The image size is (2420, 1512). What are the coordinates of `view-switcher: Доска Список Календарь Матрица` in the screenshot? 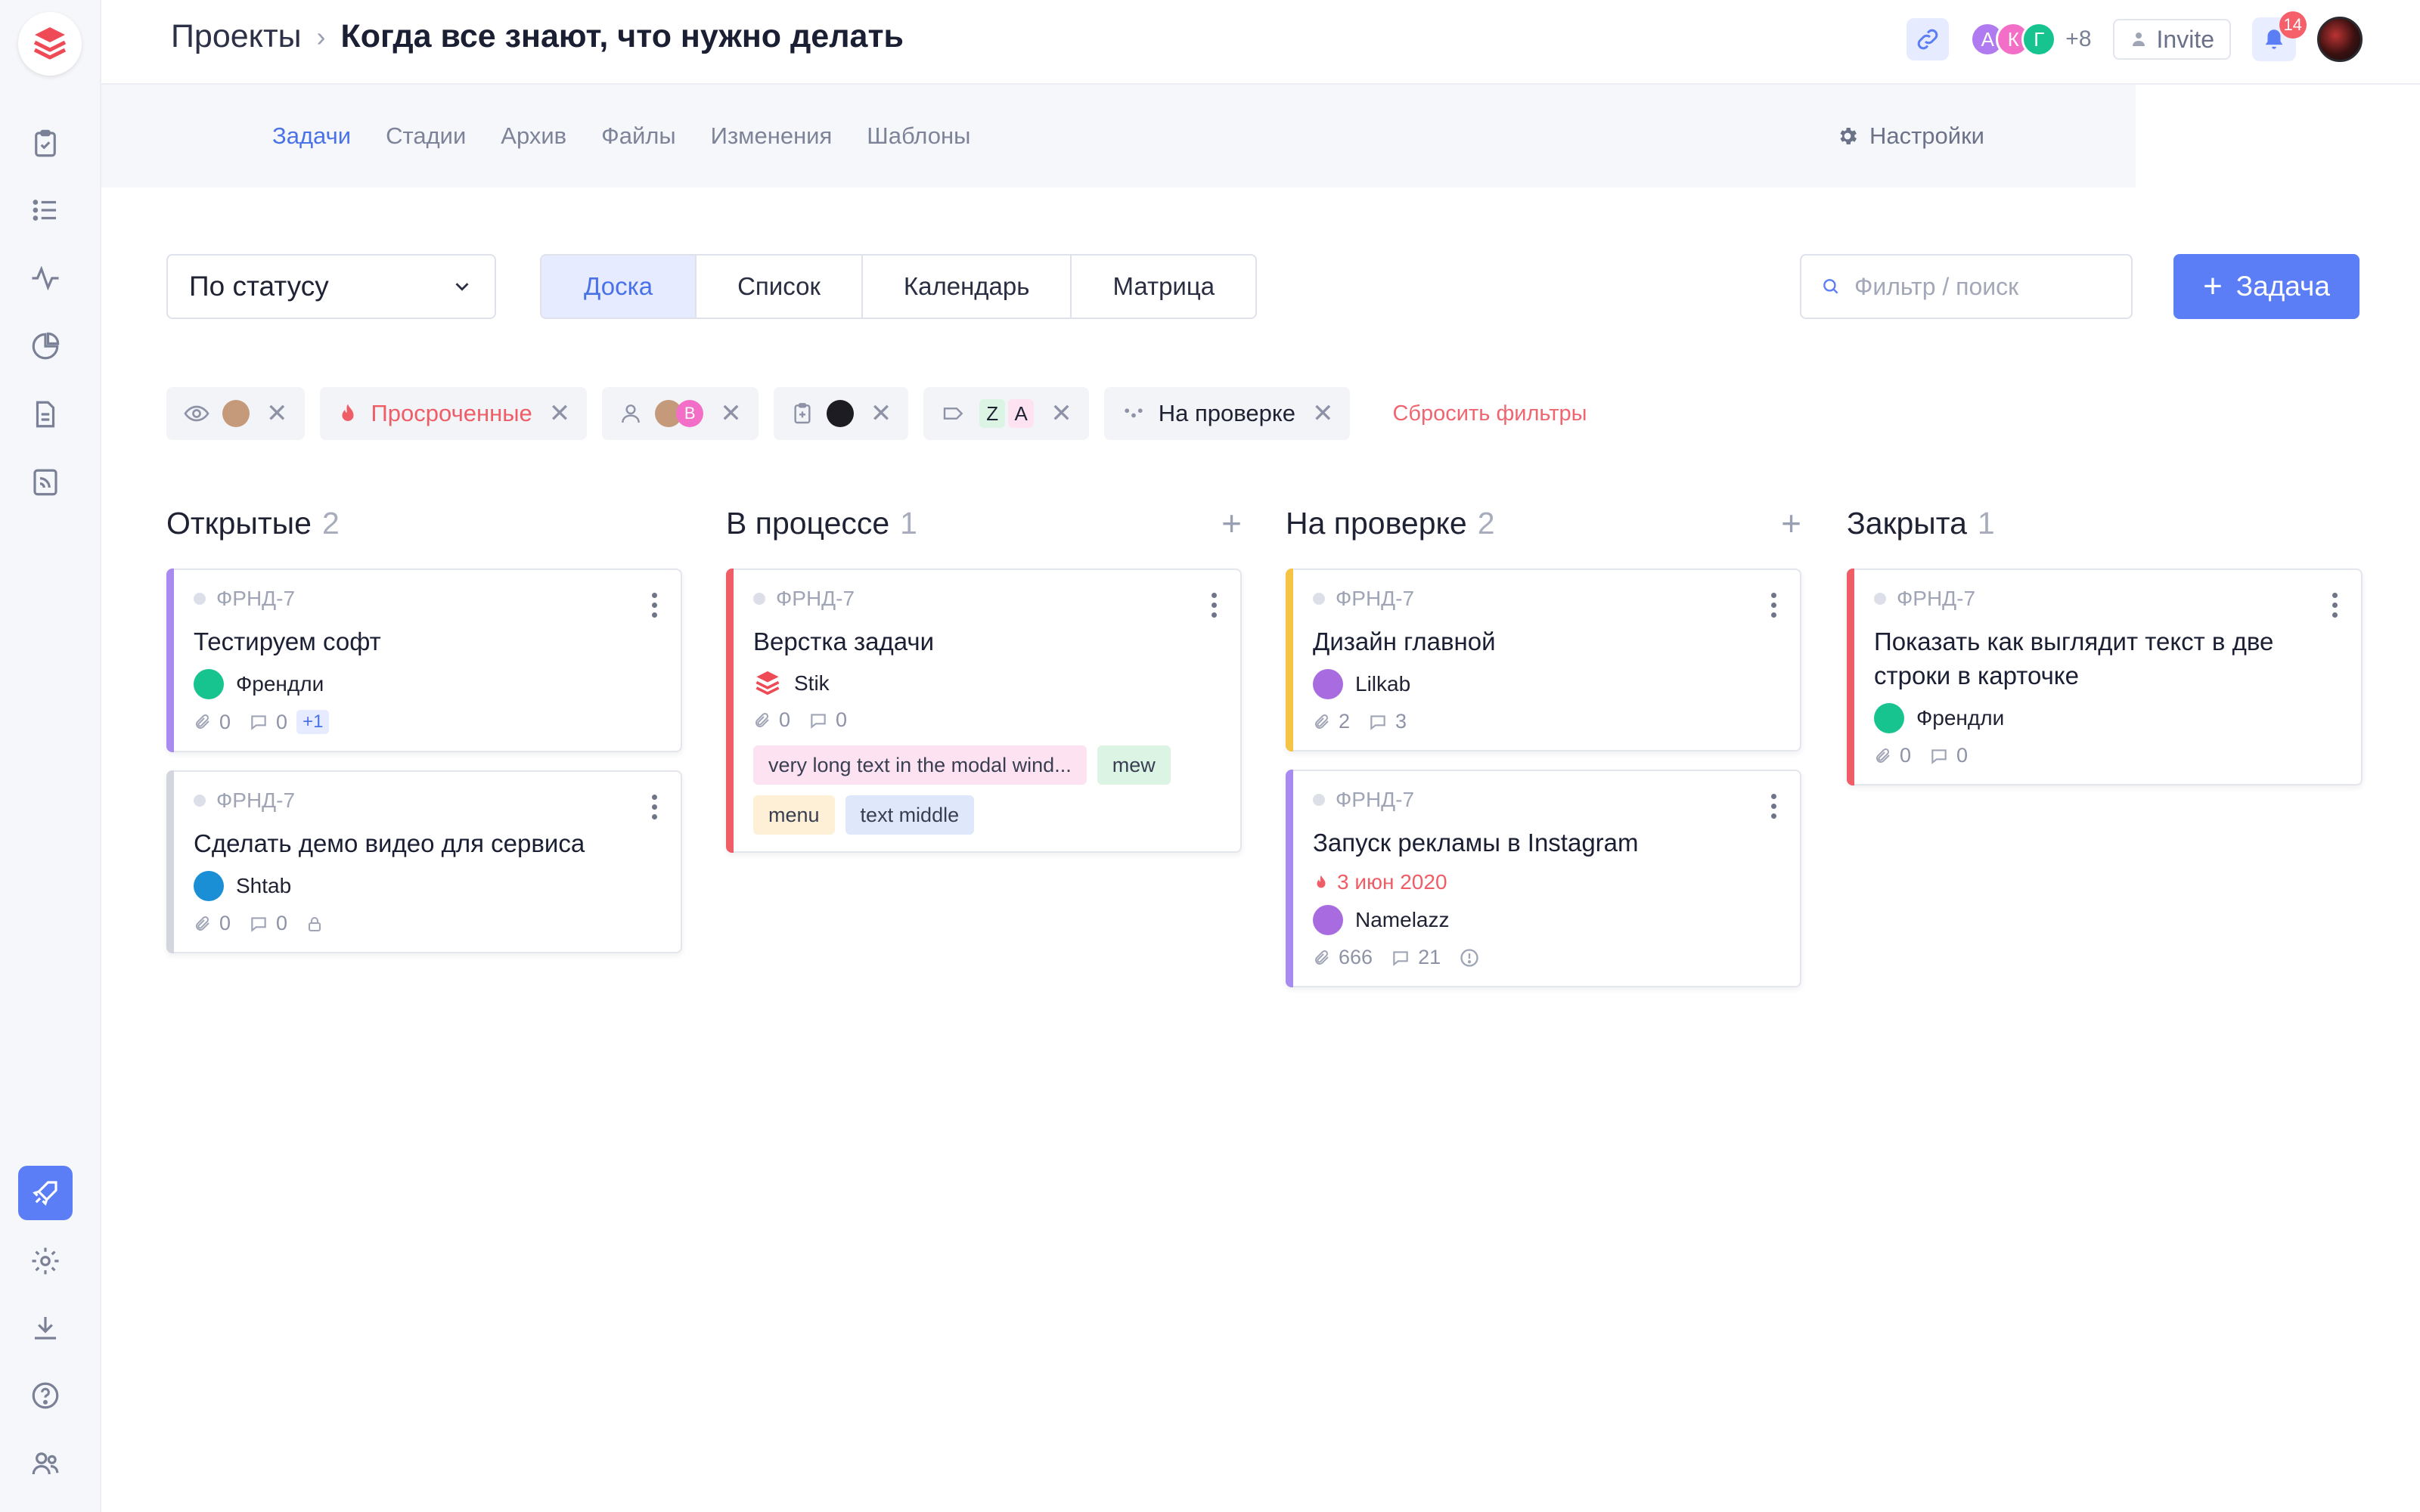 It's located at (899, 286).